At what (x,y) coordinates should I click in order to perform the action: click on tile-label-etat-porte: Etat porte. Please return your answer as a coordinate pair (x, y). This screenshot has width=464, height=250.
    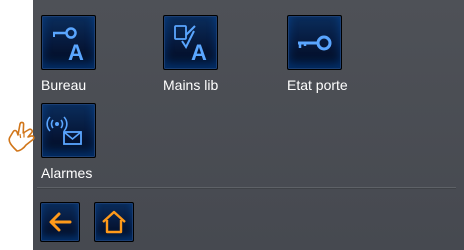
    Looking at the image, I should click on (317, 85).